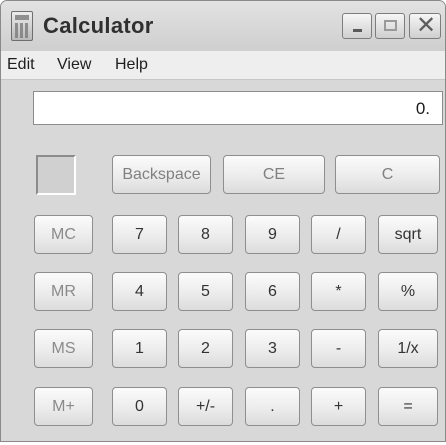 The width and height of the screenshot is (446, 445). What do you see at coordinates (338, 291) in the screenshot?
I see `key-multiply: *` at bounding box center [338, 291].